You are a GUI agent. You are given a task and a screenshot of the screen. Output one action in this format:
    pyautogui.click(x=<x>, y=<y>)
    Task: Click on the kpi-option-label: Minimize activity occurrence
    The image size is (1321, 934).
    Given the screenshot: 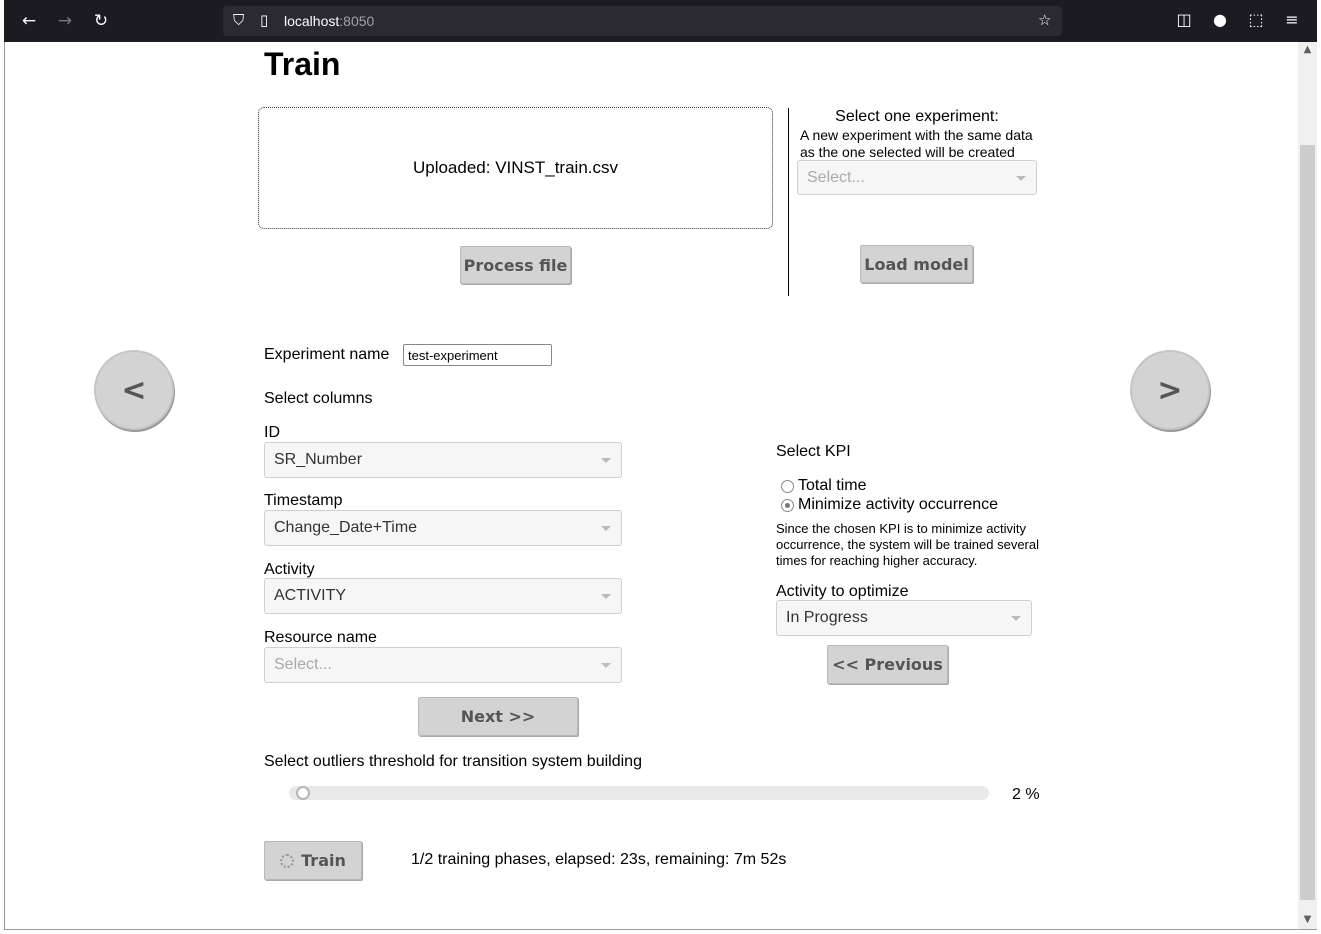 What is the action you would take?
    pyautogui.click(x=898, y=504)
    